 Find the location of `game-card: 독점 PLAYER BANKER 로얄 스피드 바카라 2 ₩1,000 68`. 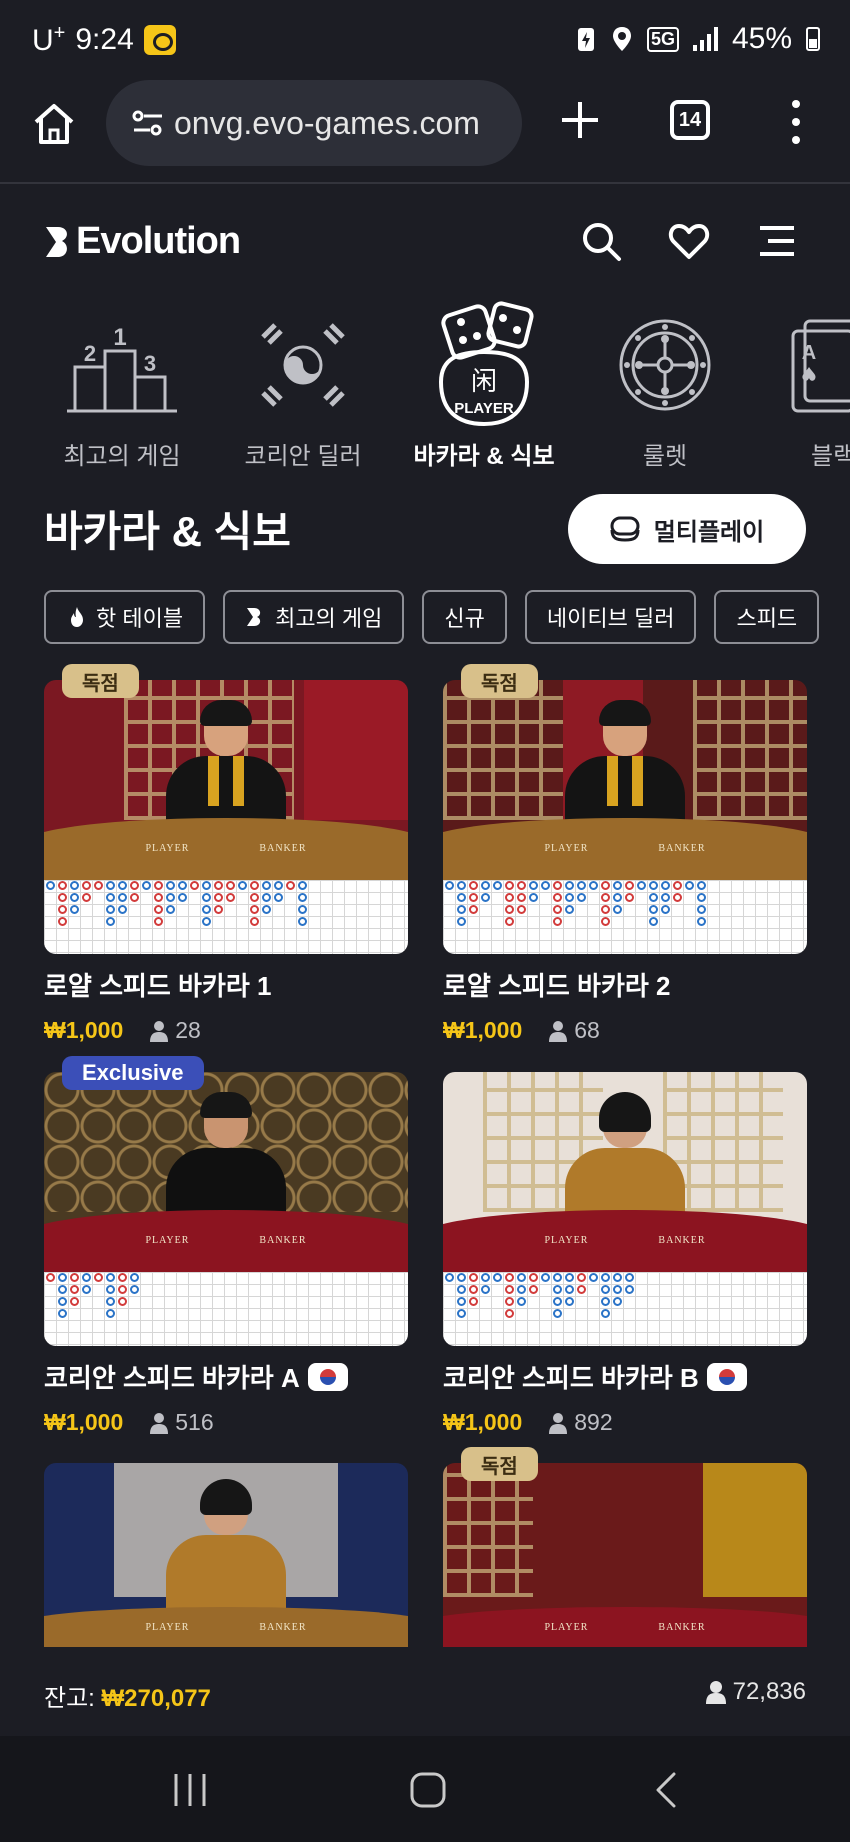

game-card: 독점 PLAYER BANKER 로얄 스피드 바카라 2 ₩1,000 68 is located at coordinates (625, 854).